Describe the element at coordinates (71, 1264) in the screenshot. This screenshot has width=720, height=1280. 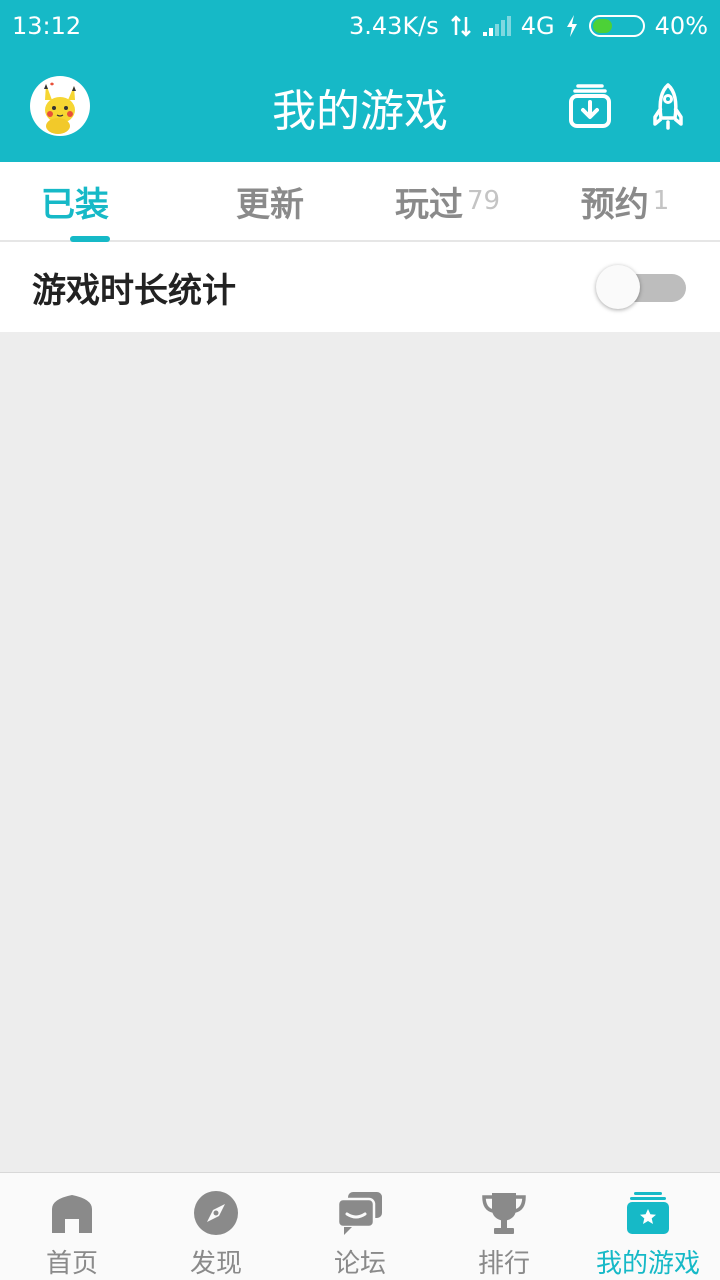
I see `nav-label: 首页` at that location.